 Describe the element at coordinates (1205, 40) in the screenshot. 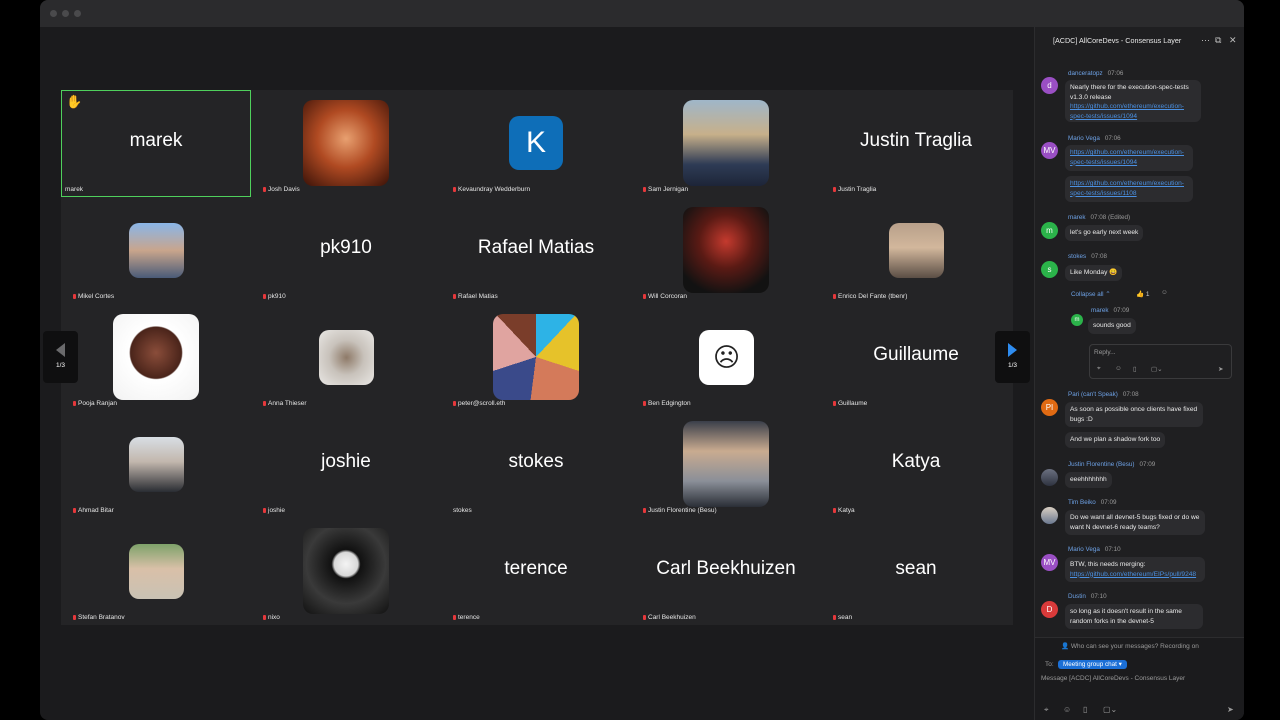

I see `more-options-icon: ⋯` at that location.